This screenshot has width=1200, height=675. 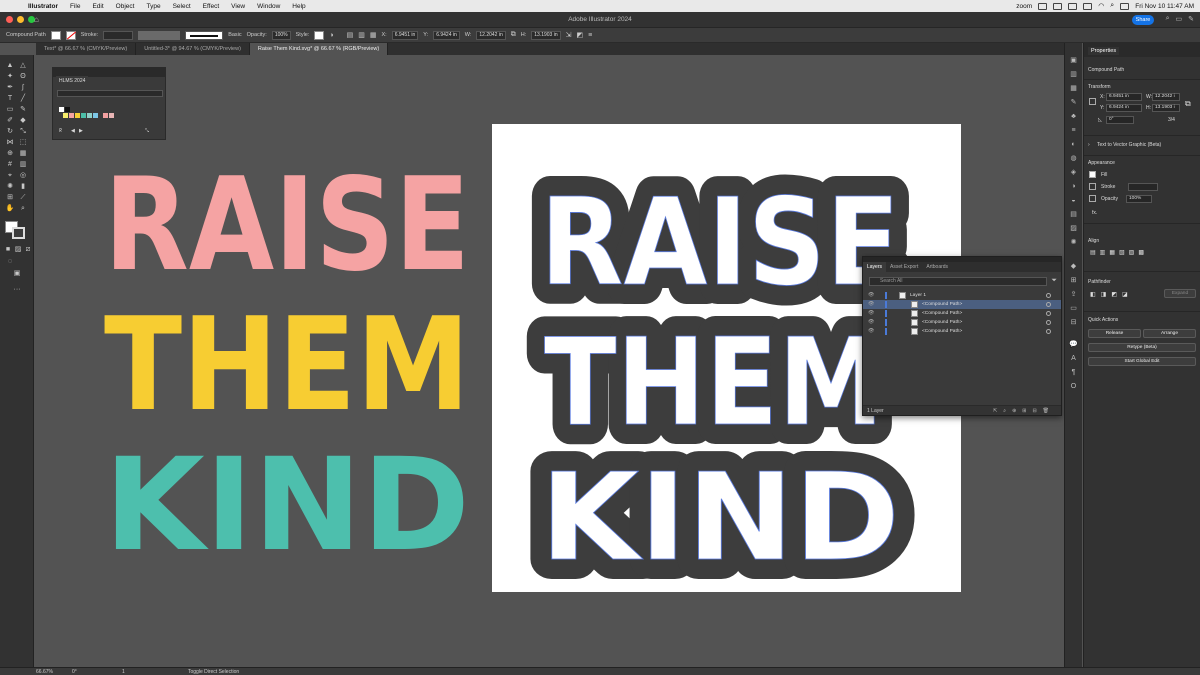 I want to click on stroke-panel-icon: ≡, so click(x=1073, y=131).